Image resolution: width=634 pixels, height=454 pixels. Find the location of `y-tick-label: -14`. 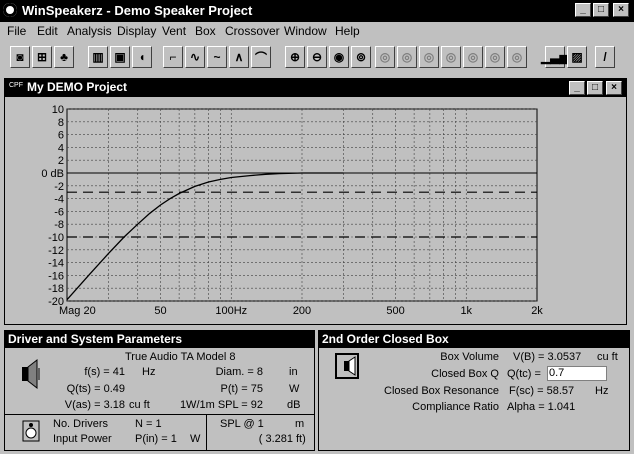

y-tick-label: -14 is located at coordinates (56, 264).